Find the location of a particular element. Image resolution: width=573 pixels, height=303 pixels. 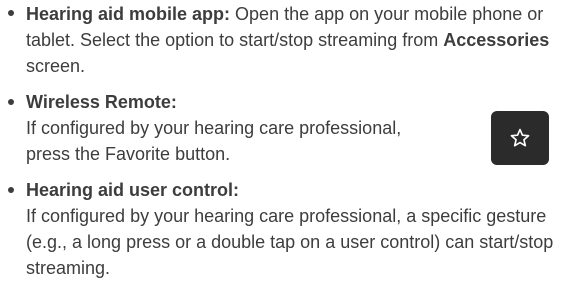

item-emphasis: Accessories is located at coordinates (496, 40).